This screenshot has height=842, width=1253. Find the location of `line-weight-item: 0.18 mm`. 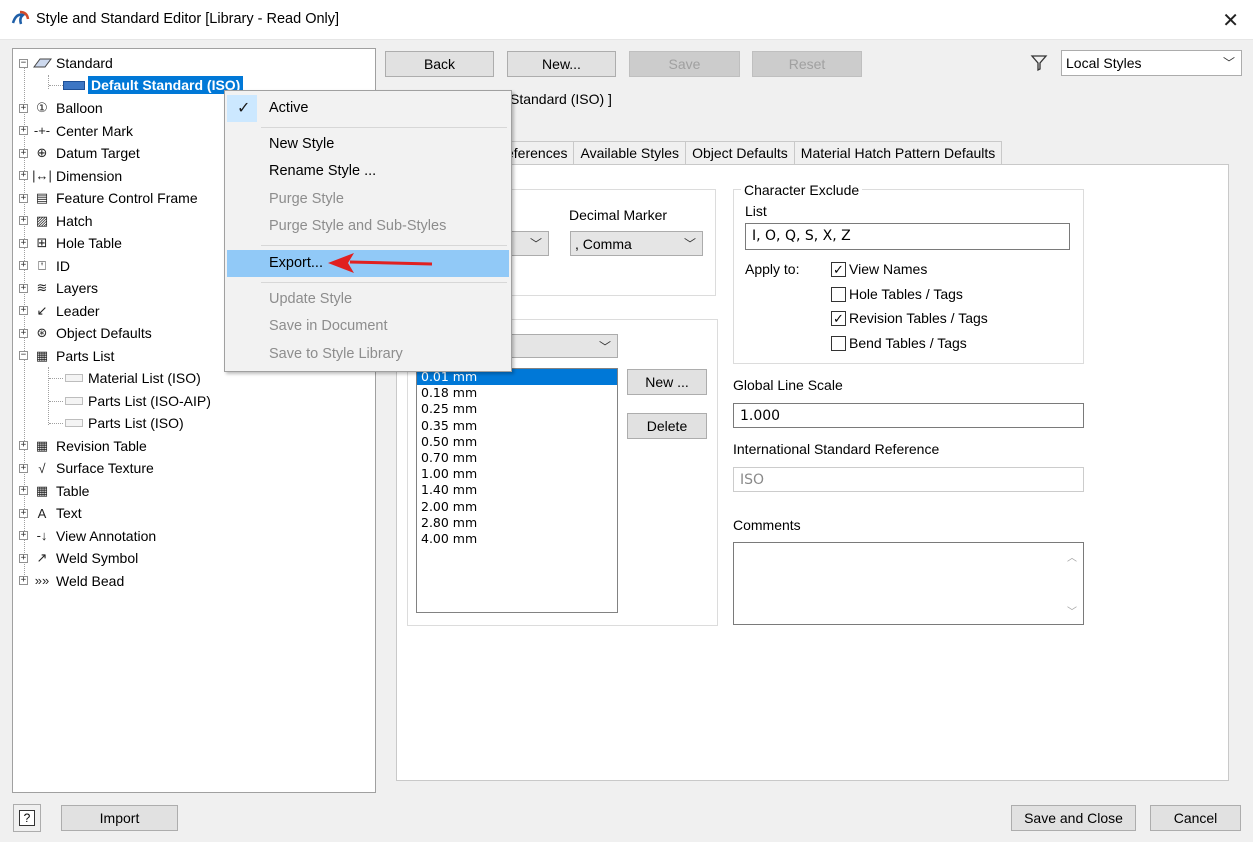

line-weight-item: 0.18 mm is located at coordinates (517, 393).